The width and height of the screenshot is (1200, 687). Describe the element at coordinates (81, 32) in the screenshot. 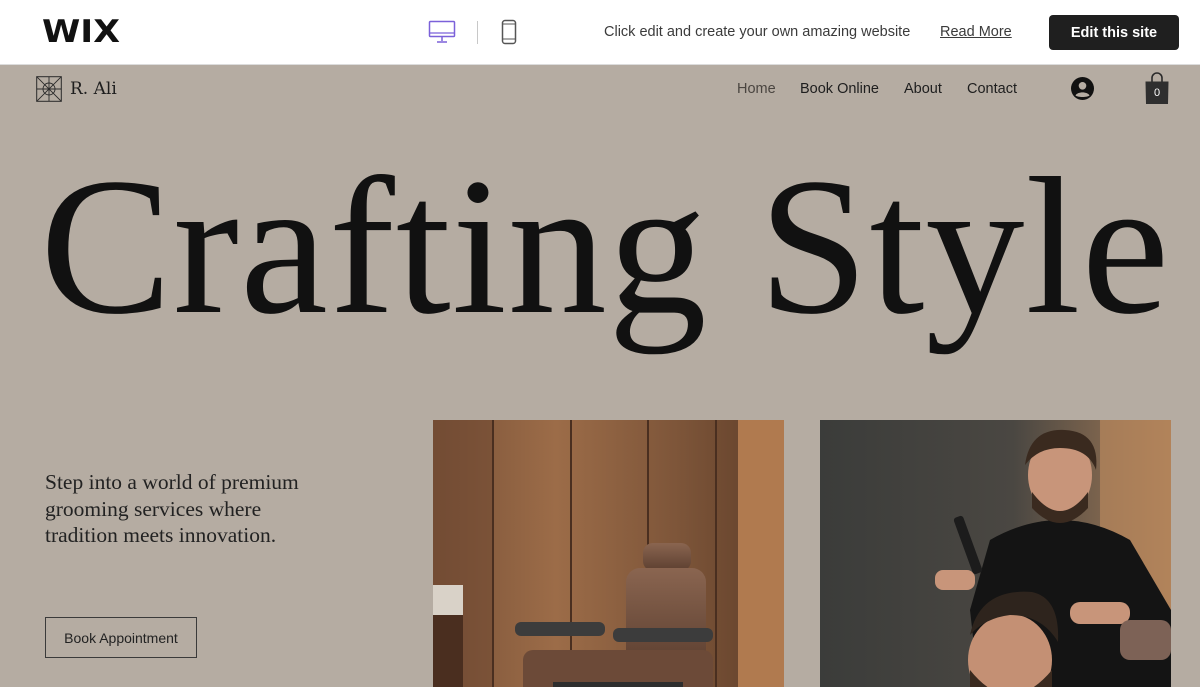

I see `wix-logo: WIX` at that location.